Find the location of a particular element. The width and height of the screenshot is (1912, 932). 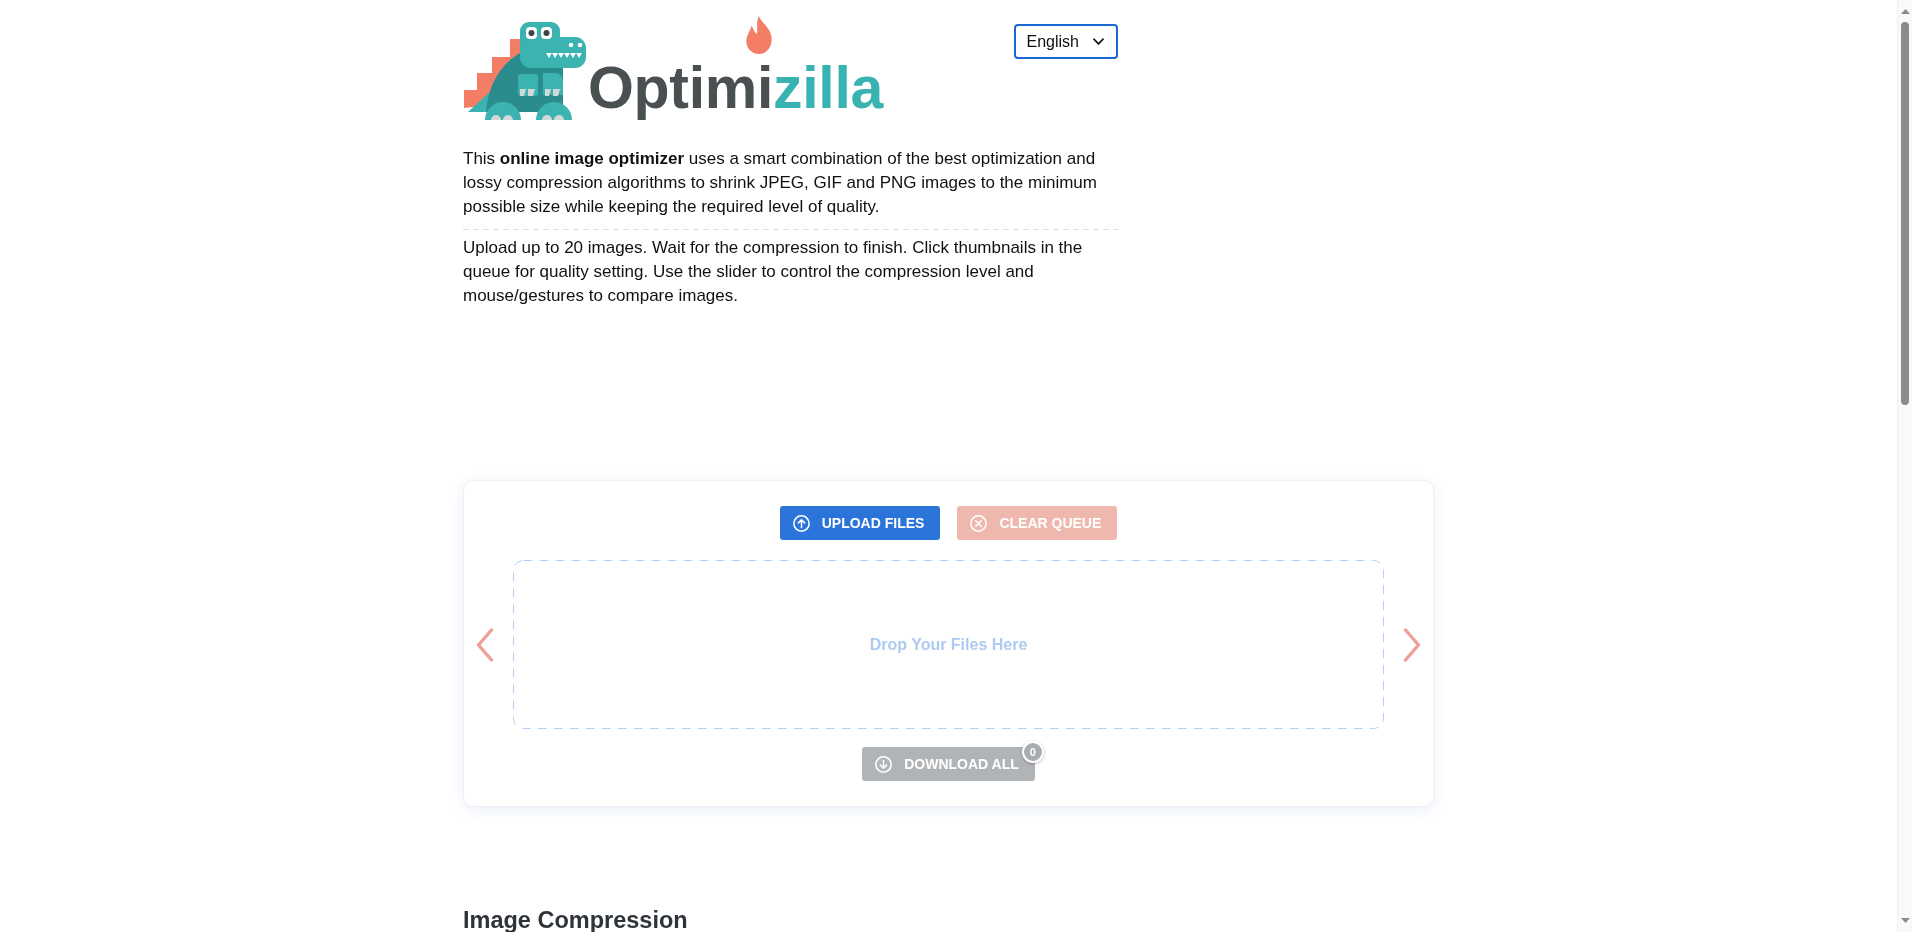

upload-files-button: UPLOAD FILES is located at coordinates (860, 523).